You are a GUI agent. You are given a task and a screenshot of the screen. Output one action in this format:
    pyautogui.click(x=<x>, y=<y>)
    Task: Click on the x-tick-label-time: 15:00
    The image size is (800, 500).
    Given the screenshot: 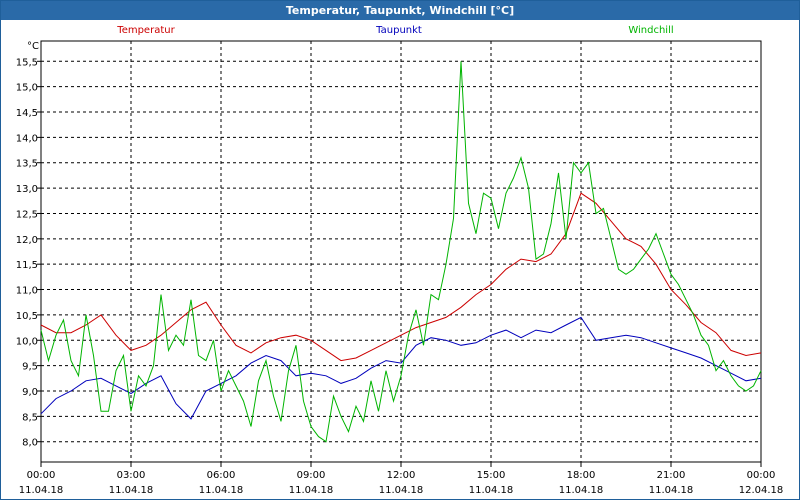 What is the action you would take?
    pyautogui.click(x=491, y=475)
    